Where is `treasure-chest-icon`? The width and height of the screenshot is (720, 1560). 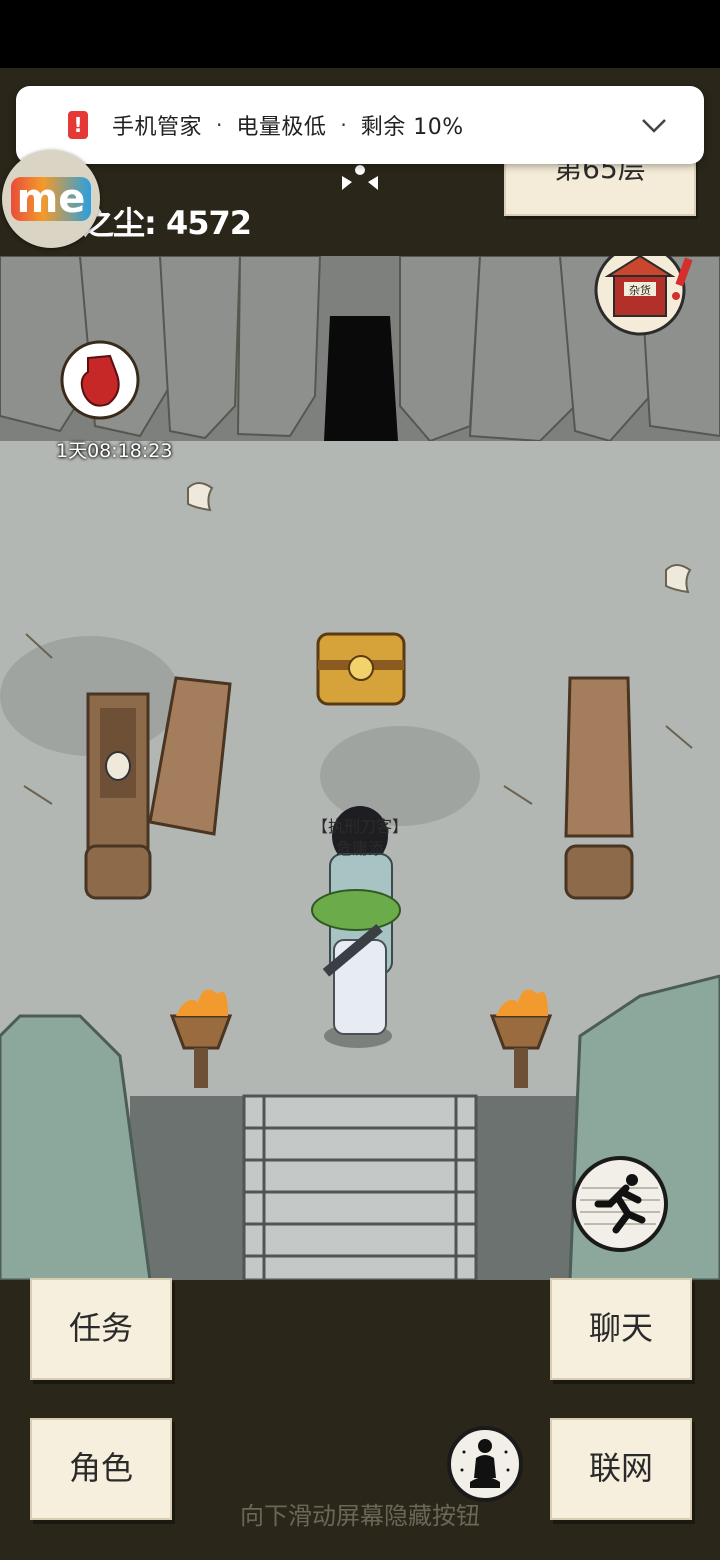
treasure-chest-icon is located at coordinates (361, 669).